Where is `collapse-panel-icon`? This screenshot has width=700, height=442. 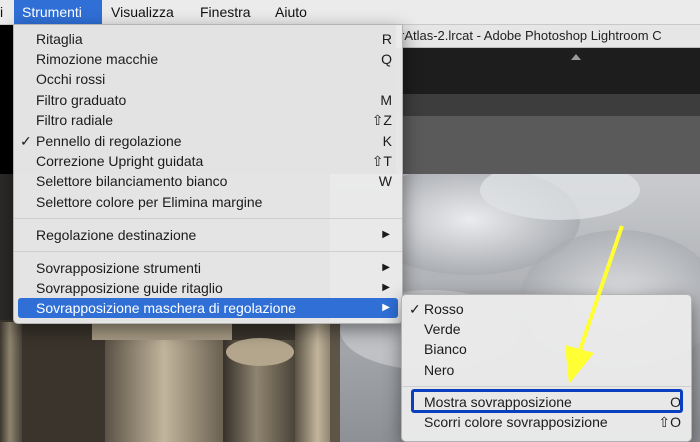
collapse-panel-icon is located at coordinates (576, 57).